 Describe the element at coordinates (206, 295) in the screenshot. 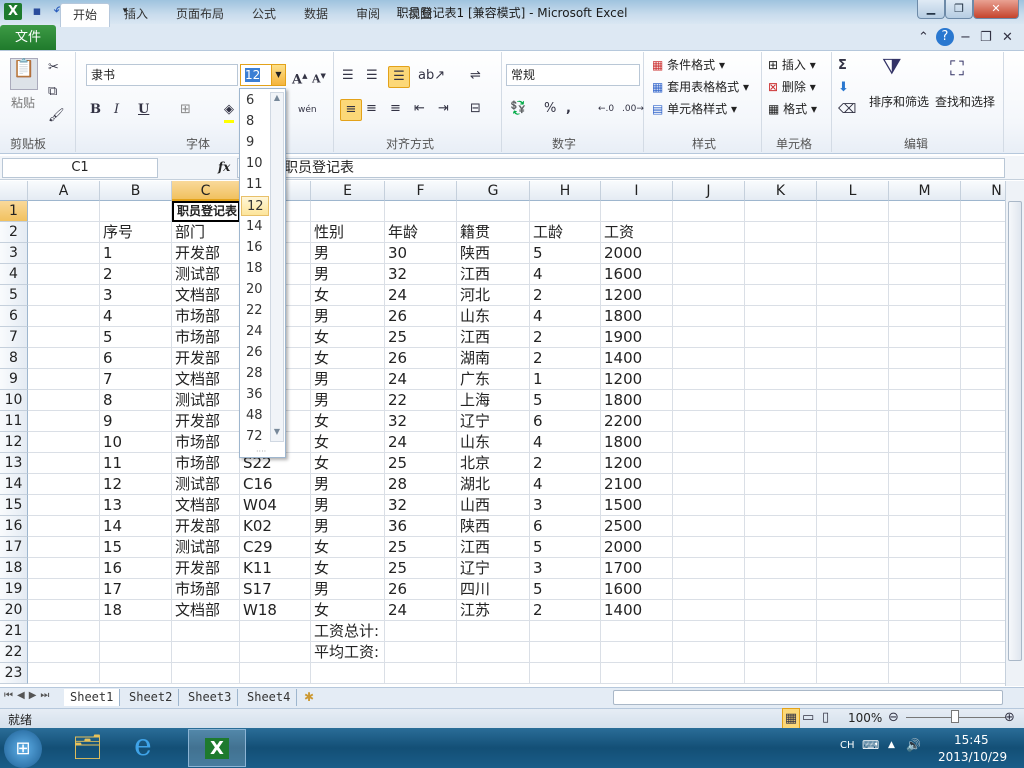

I see `cell-C5: 文档部` at that location.